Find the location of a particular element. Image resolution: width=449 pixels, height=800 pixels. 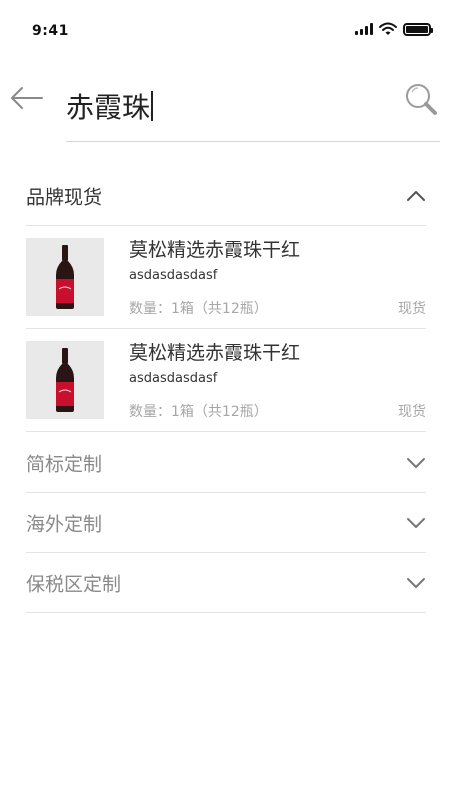

section-title: 品牌现货 is located at coordinates (64, 197).